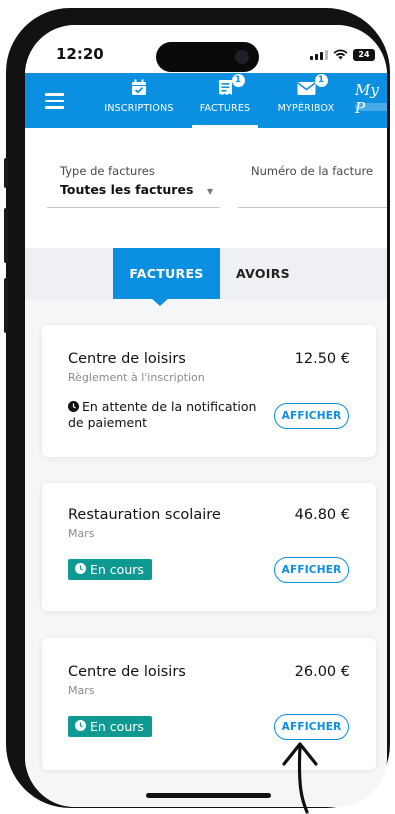 Image resolution: width=395 pixels, height=814 pixels. I want to click on home-indicator, so click(208, 795).